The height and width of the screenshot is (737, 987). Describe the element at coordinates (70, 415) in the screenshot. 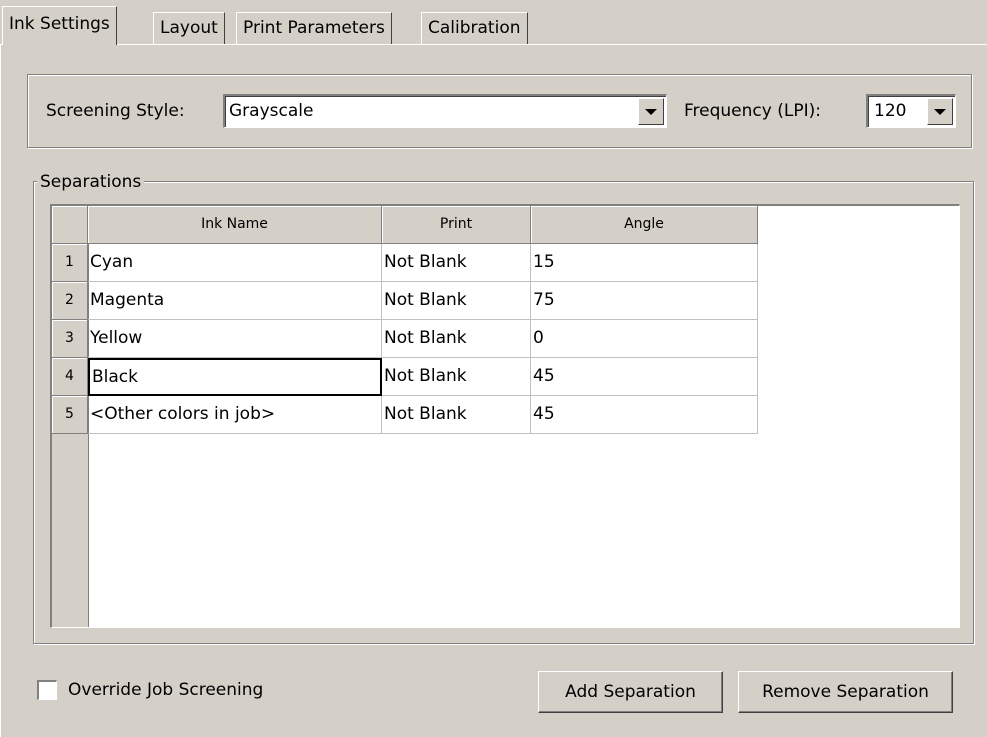

I see `row-number: 5` at that location.